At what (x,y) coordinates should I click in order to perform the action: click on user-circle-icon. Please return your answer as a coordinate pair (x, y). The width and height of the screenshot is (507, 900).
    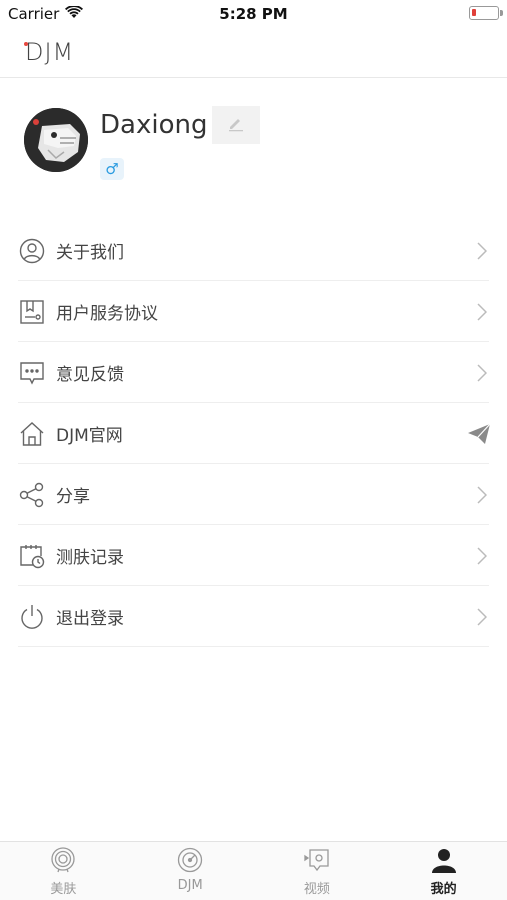
    Looking at the image, I should click on (32, 251).